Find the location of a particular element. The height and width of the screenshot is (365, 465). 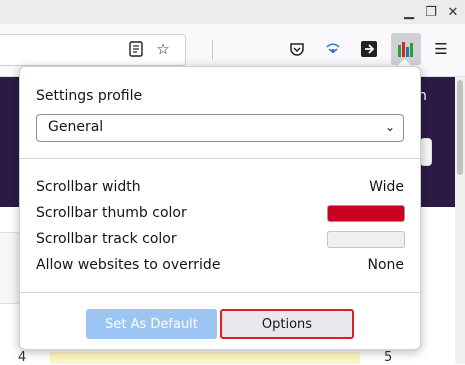

chevron-down-icon: ⌄ is located at coordinates (389, 127).